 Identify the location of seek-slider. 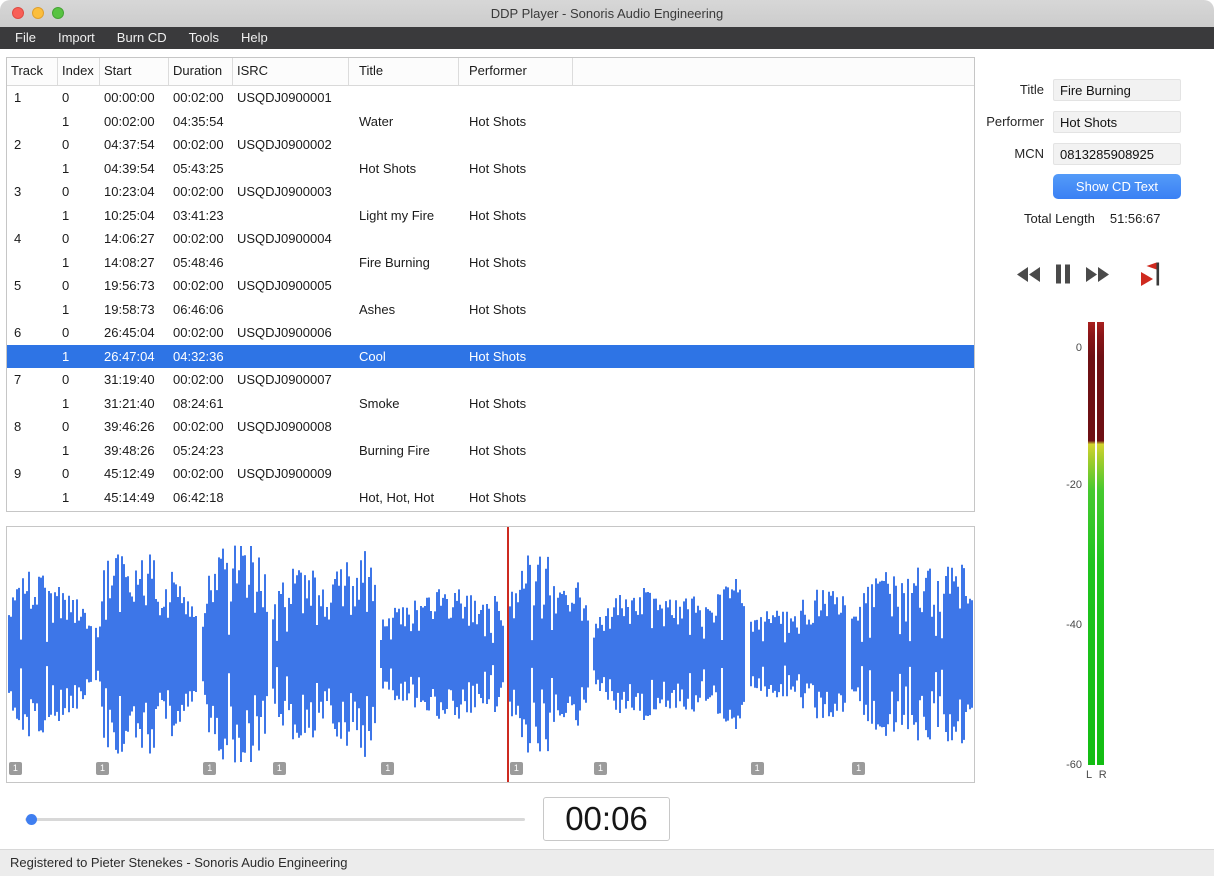
(275, 819).